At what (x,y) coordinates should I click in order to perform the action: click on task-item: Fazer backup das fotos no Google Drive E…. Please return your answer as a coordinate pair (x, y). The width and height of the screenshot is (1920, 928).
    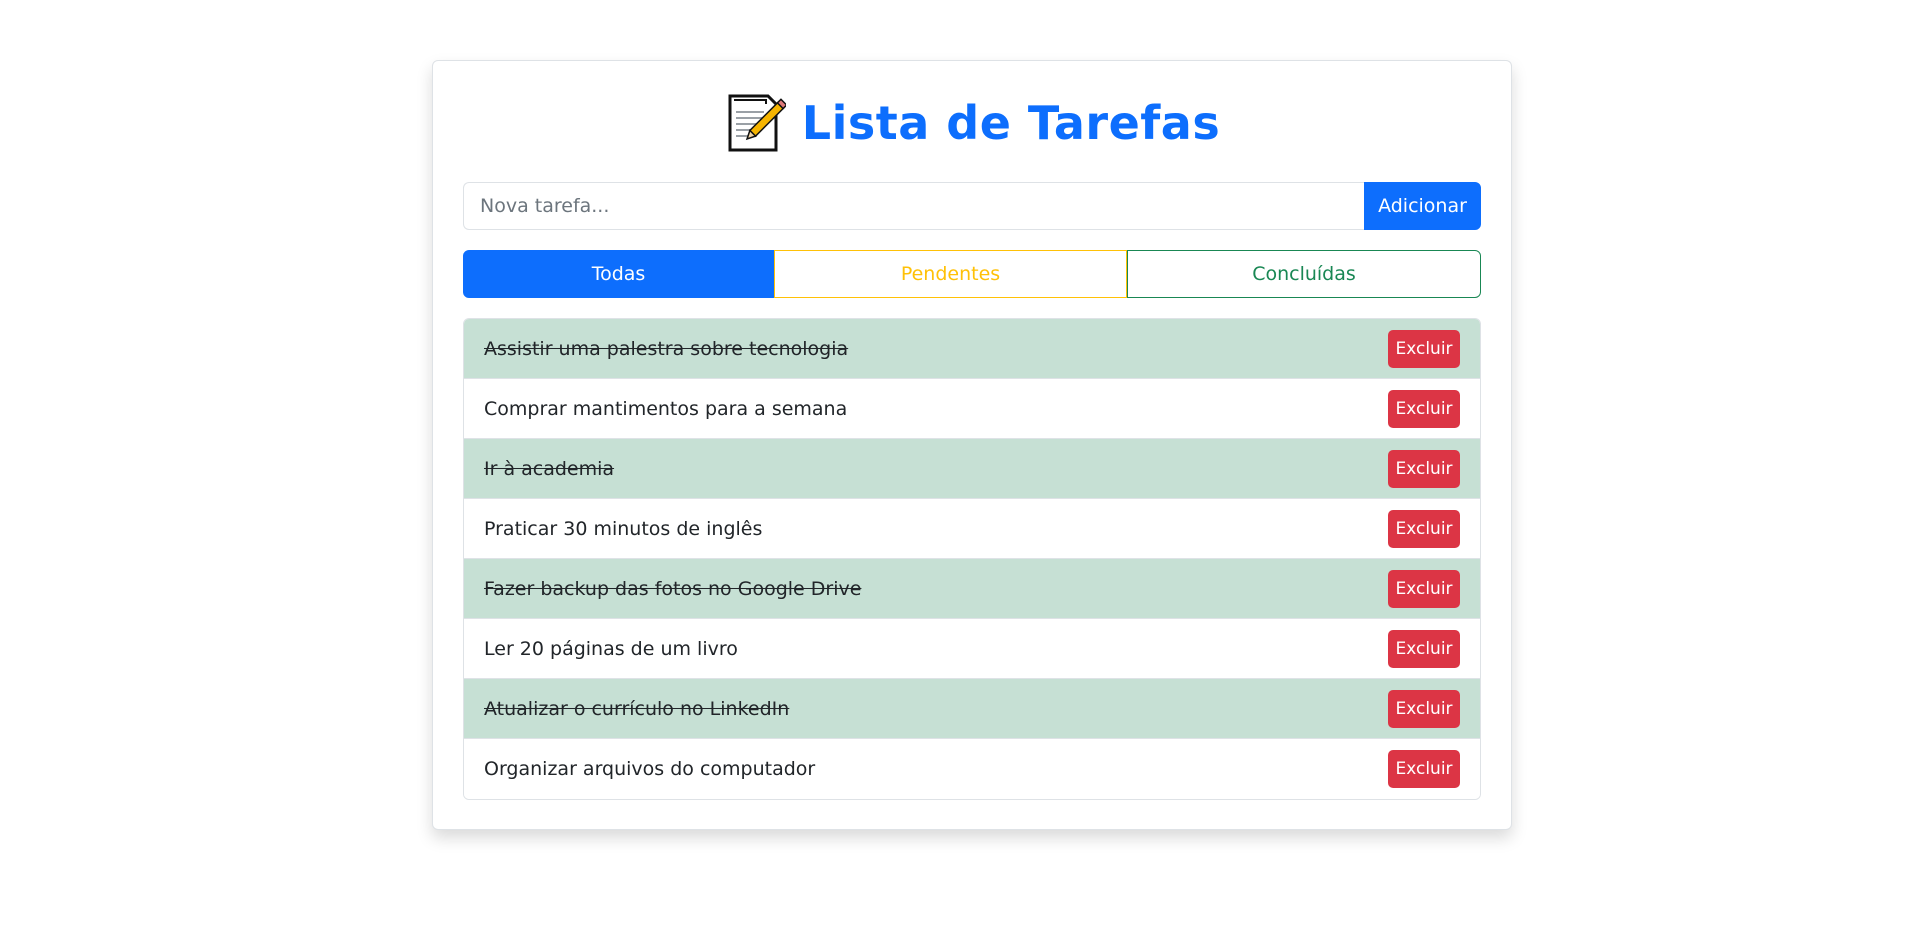
    Looking at the image, I should click on (972, 589).